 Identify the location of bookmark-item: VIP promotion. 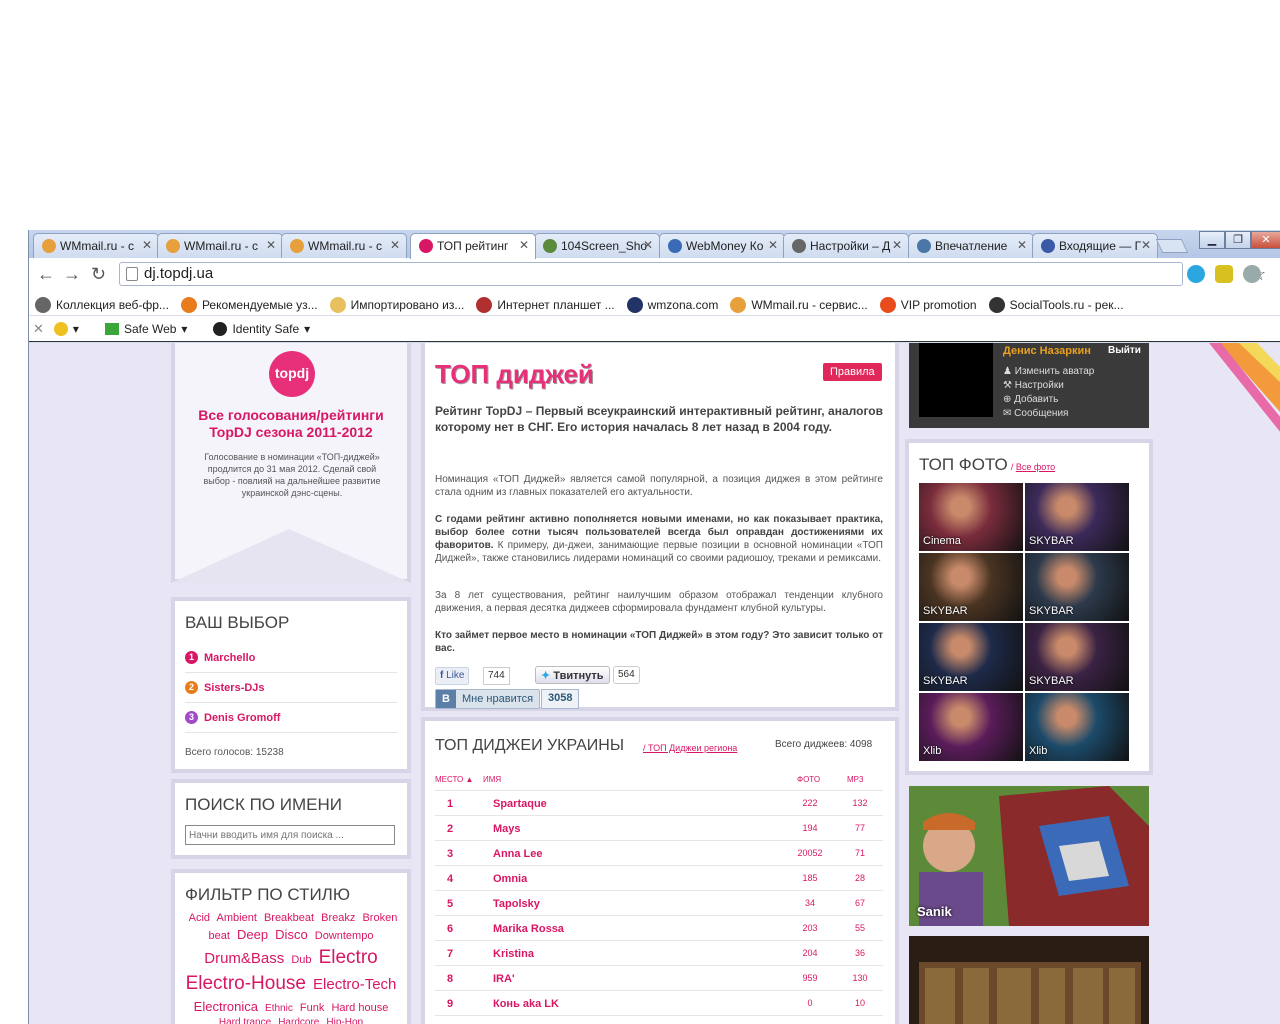
(928, 304).